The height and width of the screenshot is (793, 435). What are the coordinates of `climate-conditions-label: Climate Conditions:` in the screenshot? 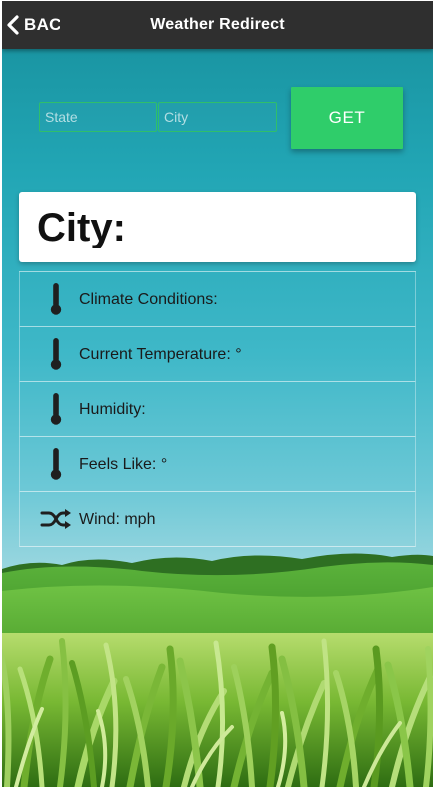 It's located at (148, 299).